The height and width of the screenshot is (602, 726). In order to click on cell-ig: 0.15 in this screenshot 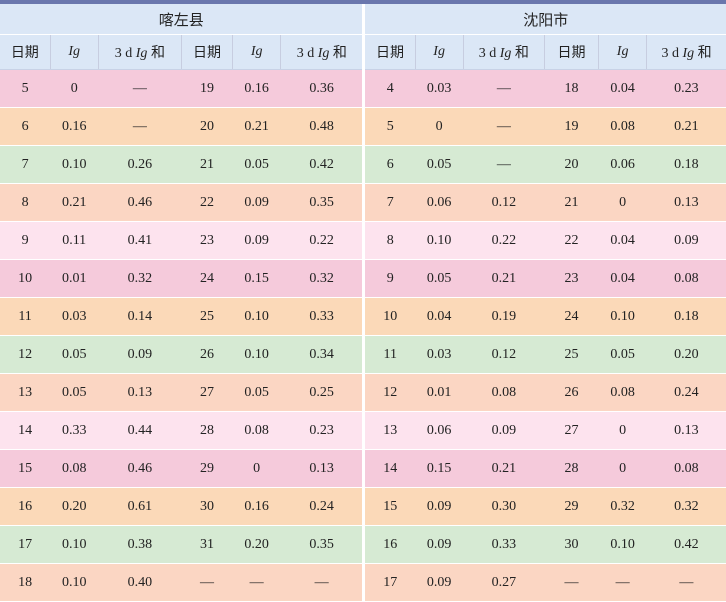, I will do `click(256, 278)`.